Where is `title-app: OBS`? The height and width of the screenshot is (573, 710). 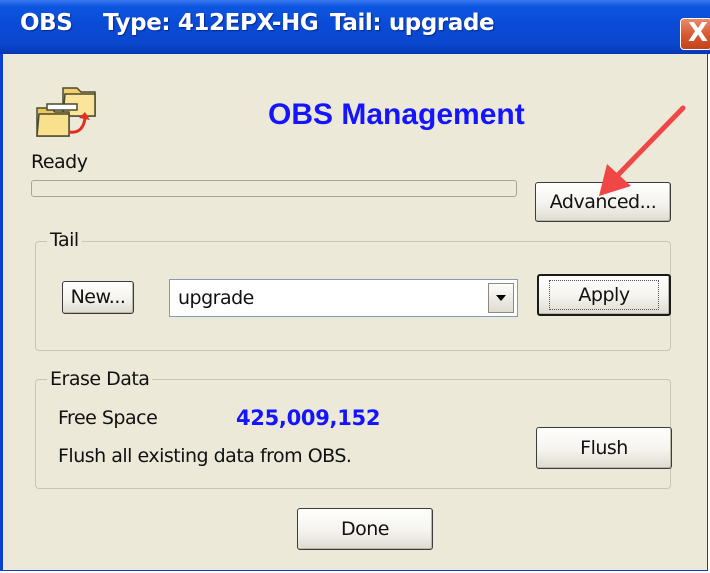
title-app: OBS is located at coordinates (46, 23).